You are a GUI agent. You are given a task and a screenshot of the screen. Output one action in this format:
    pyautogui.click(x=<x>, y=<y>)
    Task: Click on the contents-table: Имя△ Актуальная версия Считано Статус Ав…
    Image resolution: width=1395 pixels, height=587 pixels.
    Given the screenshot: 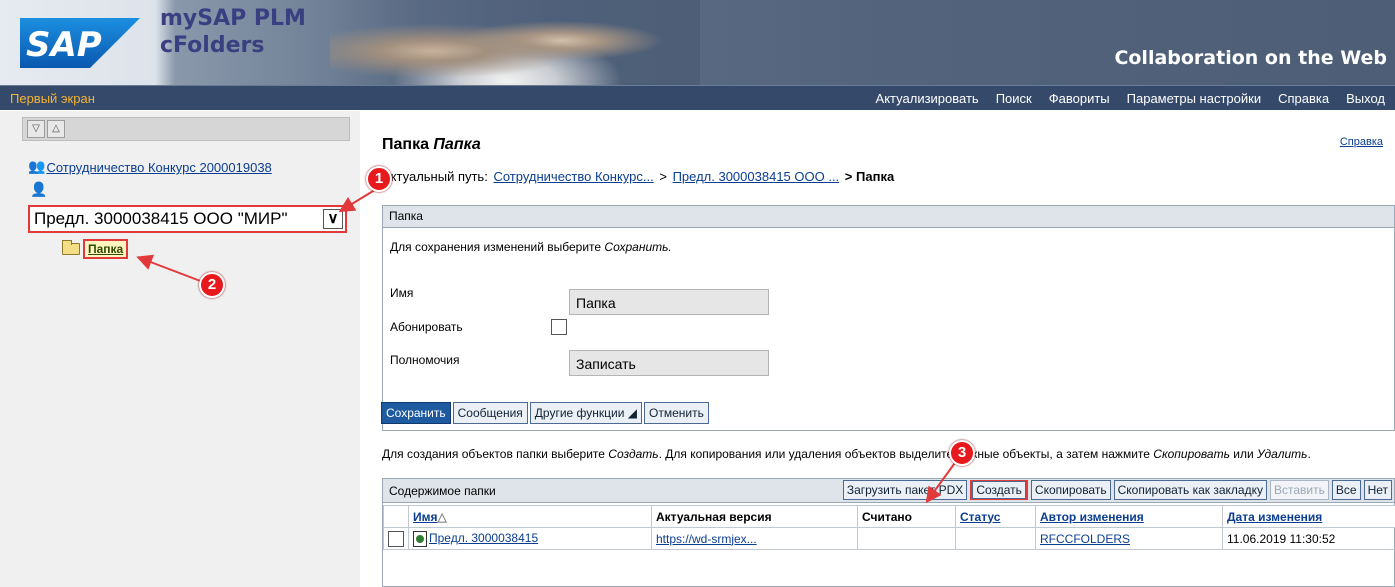 What is the action you would take?
    pyautogui.click(x=889, y=527)
    